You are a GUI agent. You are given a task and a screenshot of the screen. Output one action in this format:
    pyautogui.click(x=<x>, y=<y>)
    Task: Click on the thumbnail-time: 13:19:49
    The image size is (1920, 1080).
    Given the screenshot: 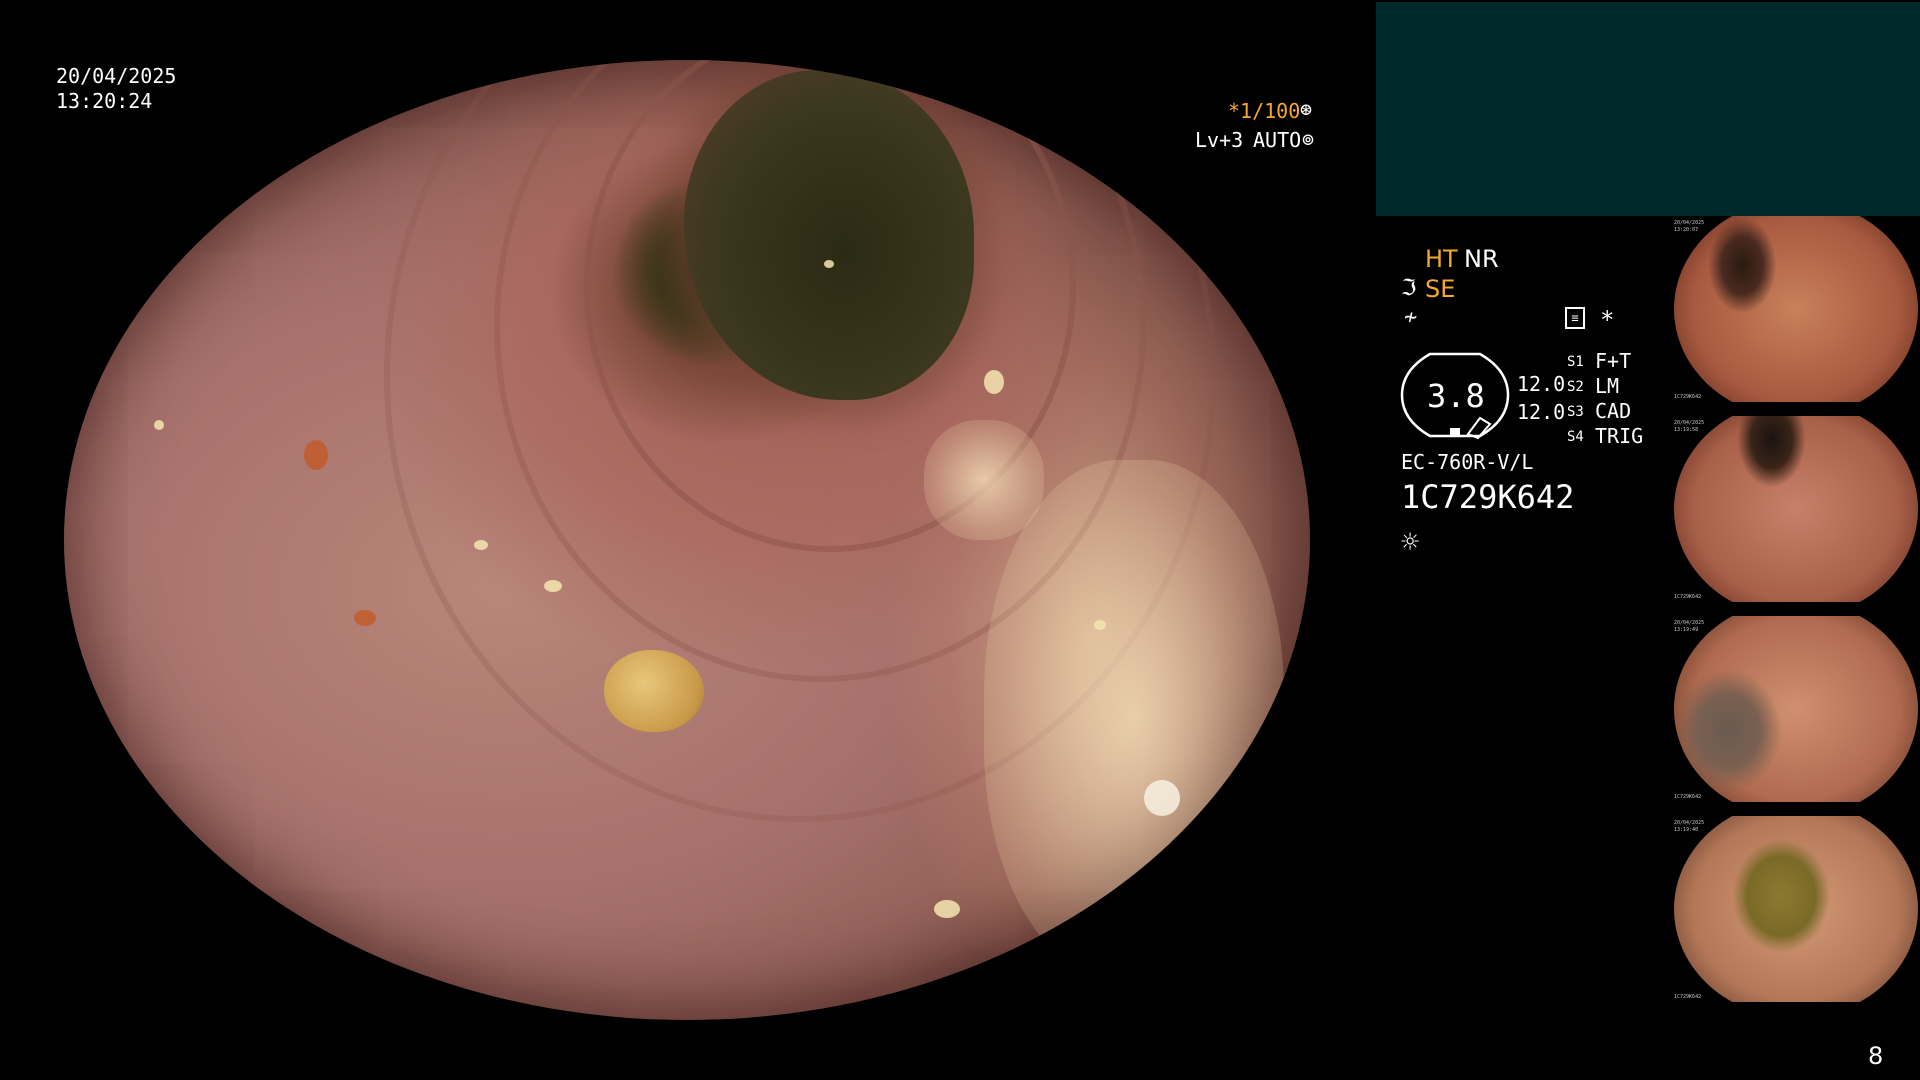 What is the action you would take?
    pyautogui.click(x=1686, y=630)
    